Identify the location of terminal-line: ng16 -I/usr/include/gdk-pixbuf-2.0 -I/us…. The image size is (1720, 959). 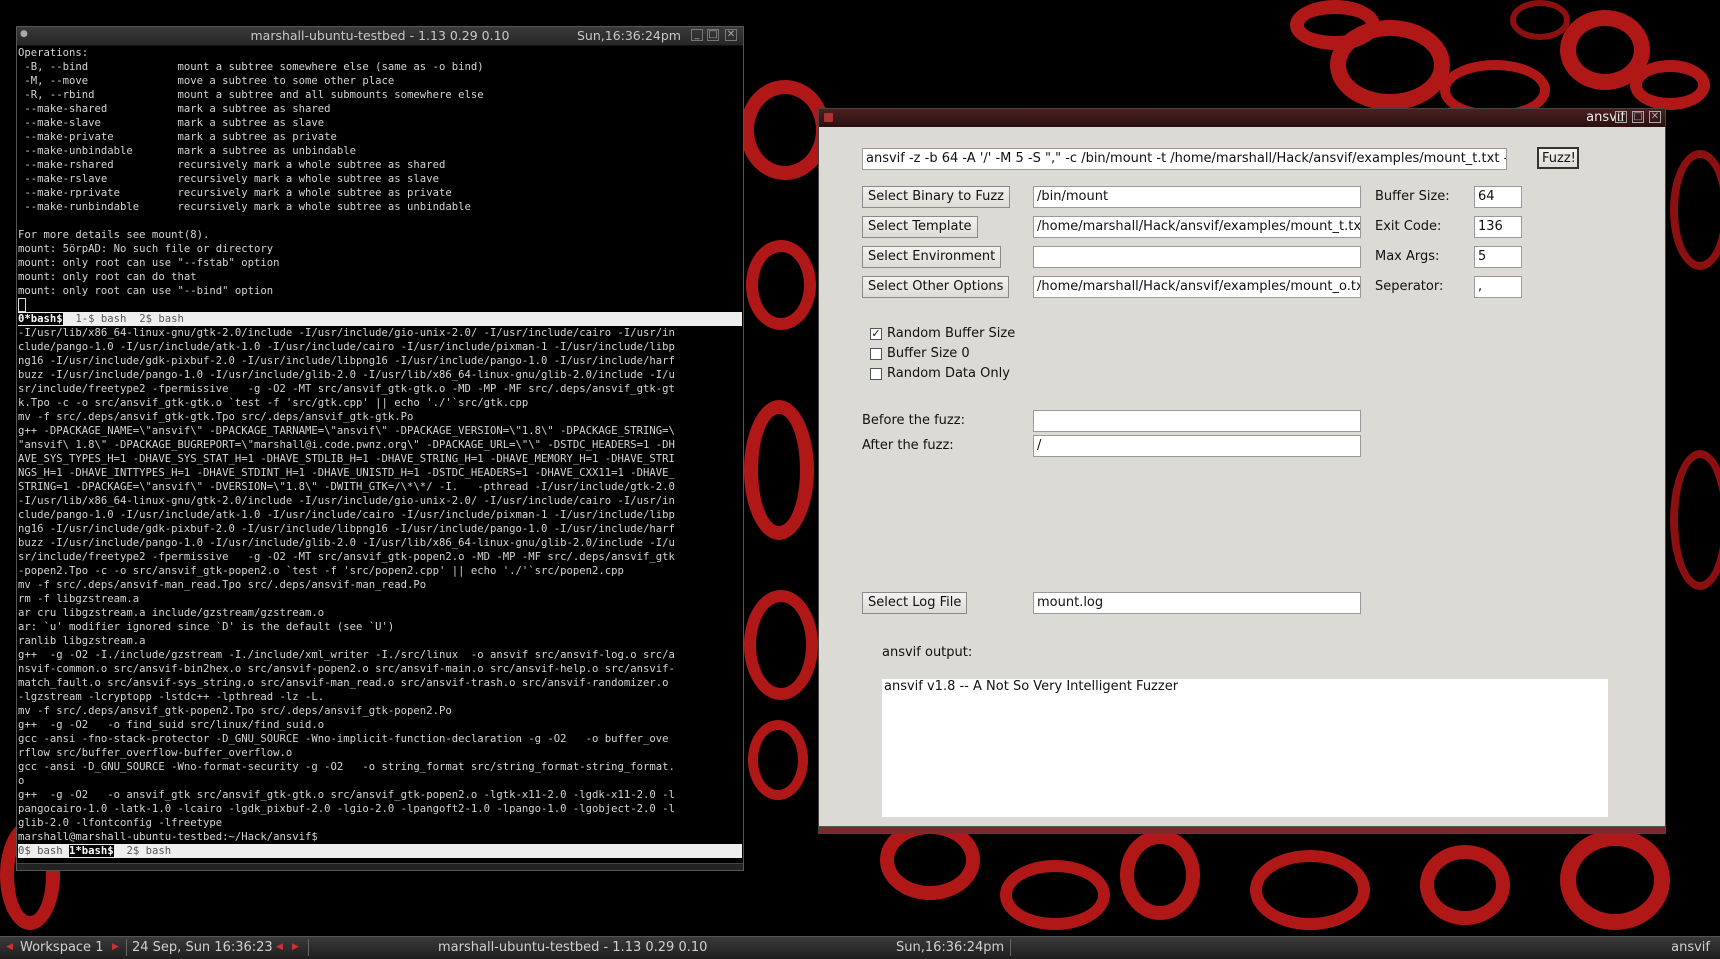
(346, 529).